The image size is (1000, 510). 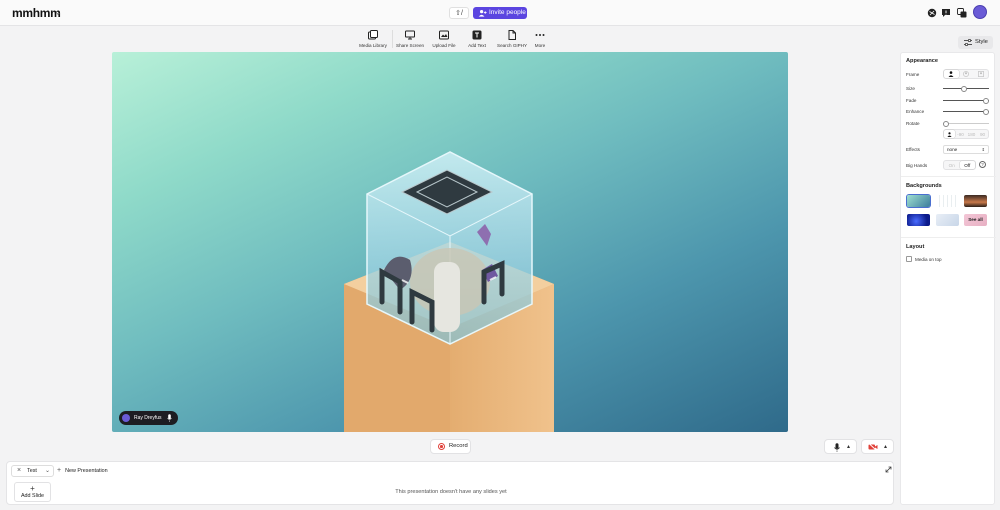 I want to click on globe-icon, so click(x=932, y=13).